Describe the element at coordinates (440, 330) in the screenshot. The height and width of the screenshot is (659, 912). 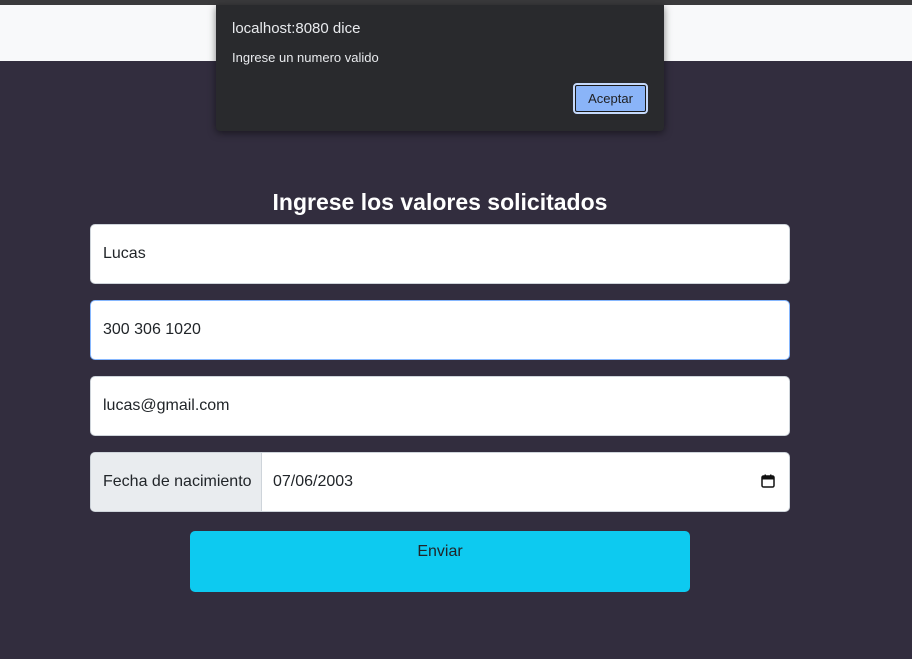
I see `phone-input` at that location.